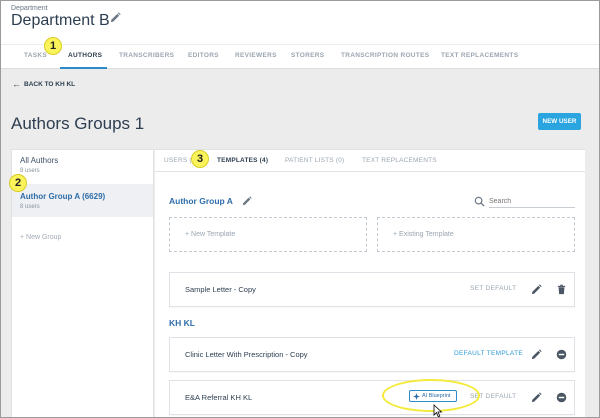 Image resolution: width=600 pixels, height=418 pixels. What do you see at coordinates (16, 84) in the screenshot?
I see `arrow-left-icon: ←` at bounding box center [16, 84].